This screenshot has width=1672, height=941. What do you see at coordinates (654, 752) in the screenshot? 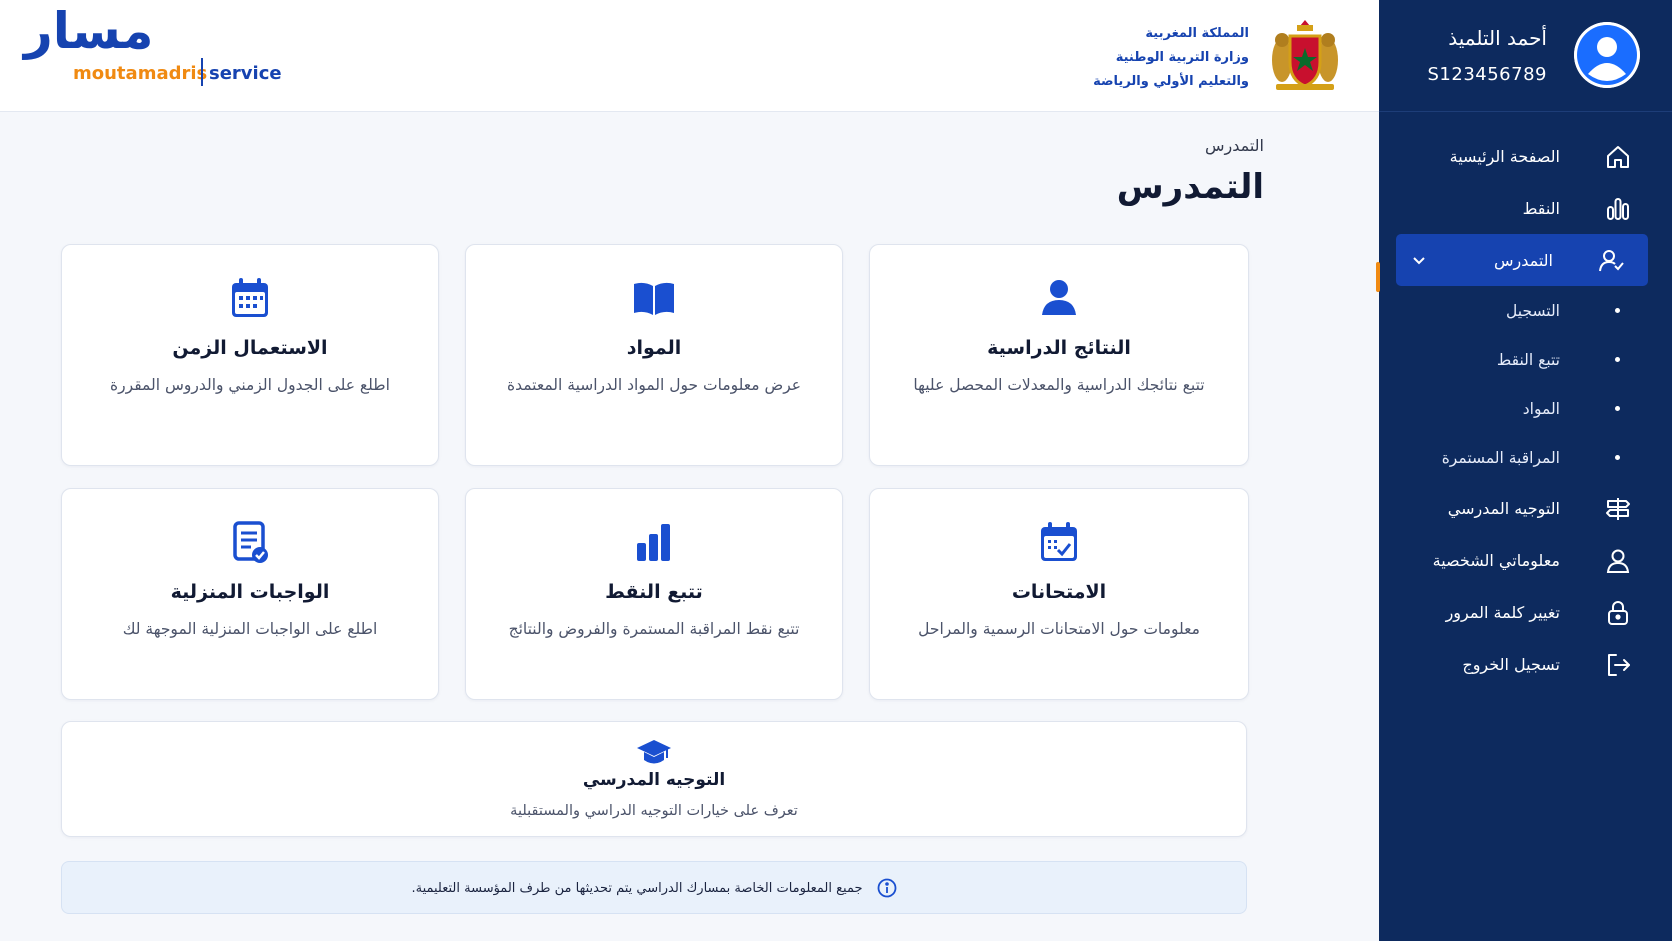
I see `graduation-cap-icon` at bounding box center [654, 752].